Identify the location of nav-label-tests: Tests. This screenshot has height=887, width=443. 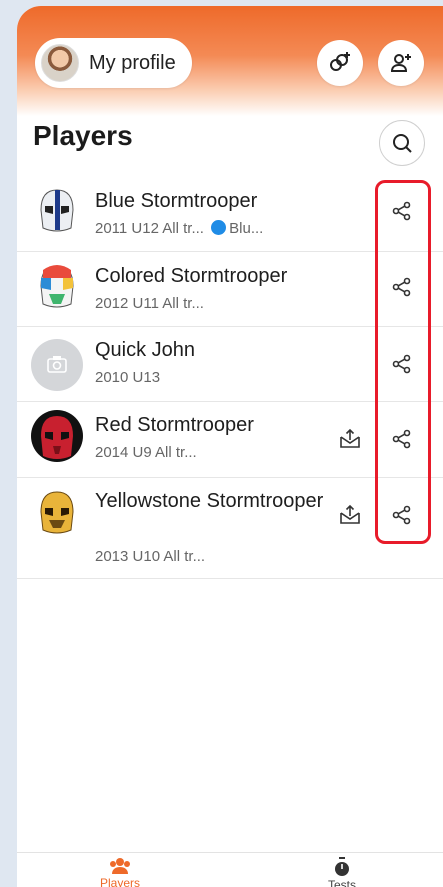
(342, 882).